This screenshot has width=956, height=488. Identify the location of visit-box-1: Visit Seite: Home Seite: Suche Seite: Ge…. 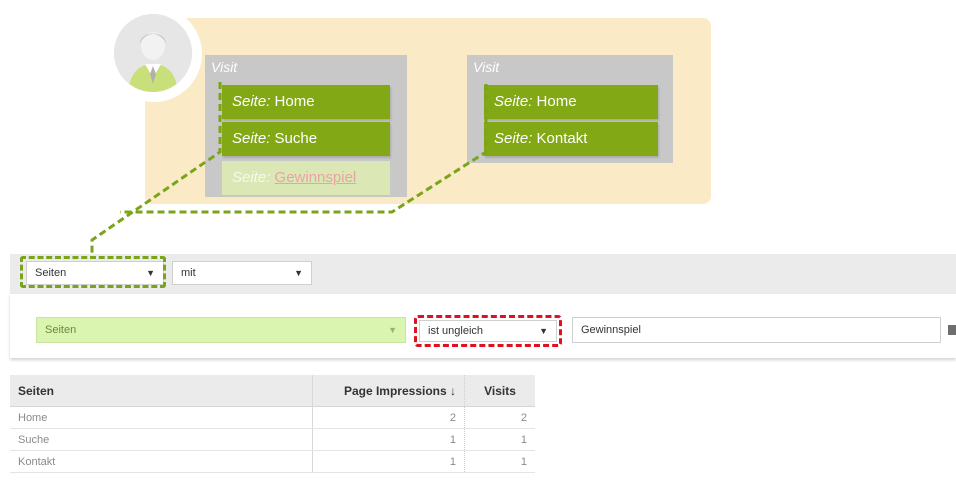
(306, 126).